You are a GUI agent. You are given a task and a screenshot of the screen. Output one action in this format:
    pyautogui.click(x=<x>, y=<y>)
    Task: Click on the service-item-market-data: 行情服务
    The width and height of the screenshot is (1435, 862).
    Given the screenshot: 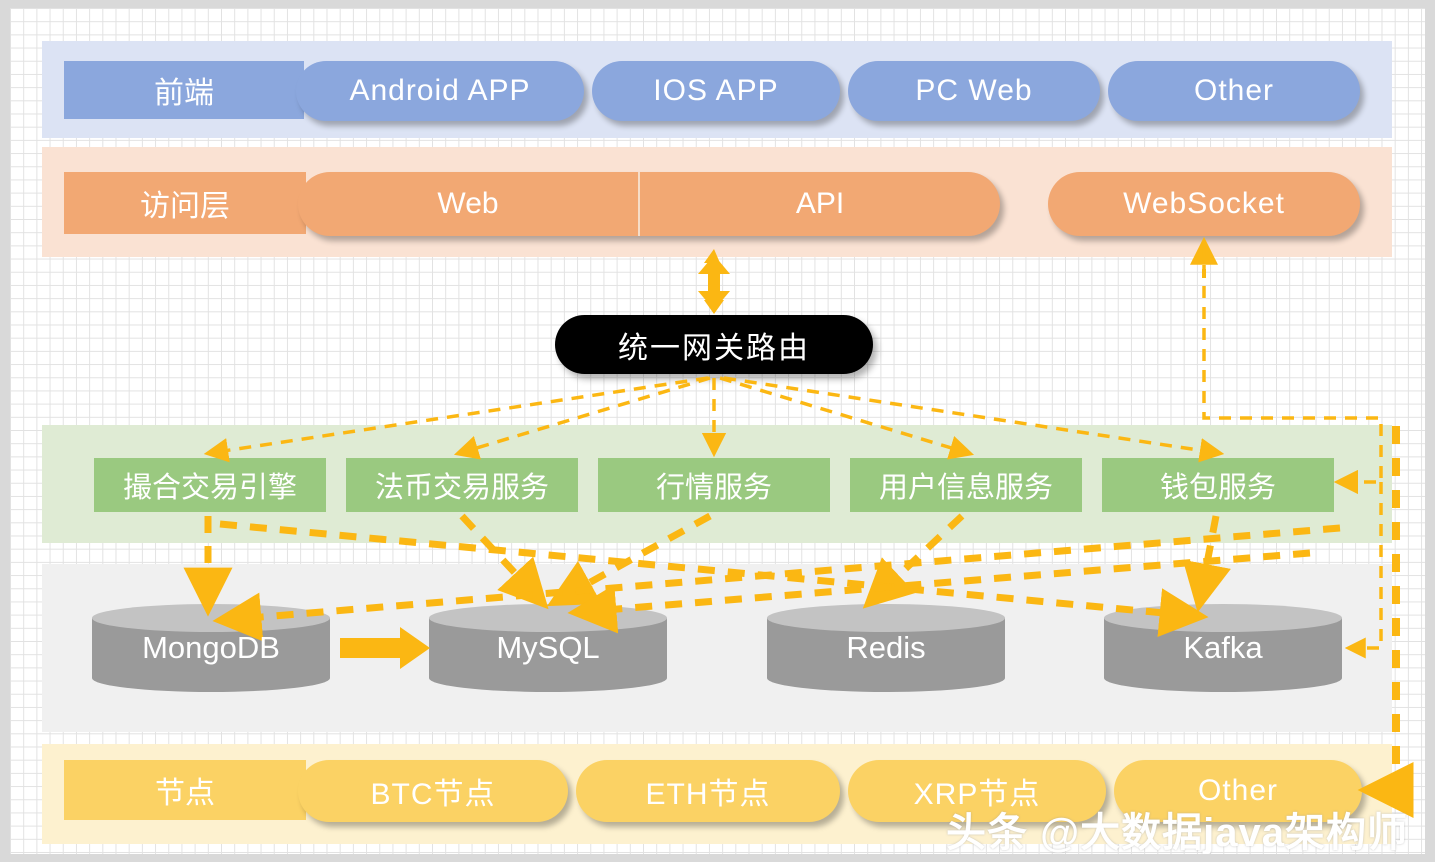 What is the action you would take?
    pyautogui.click(x=714, y=485)
    